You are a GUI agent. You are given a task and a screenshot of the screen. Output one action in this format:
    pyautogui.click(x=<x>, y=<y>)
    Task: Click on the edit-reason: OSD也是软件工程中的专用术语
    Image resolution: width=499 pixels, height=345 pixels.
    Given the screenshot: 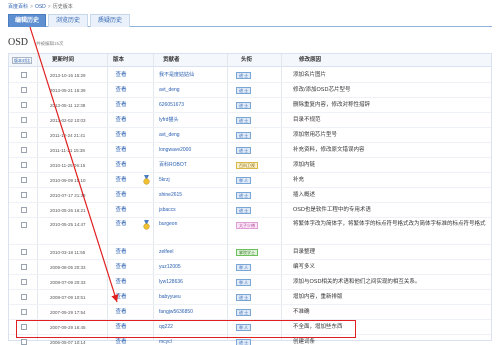 What is the action you would take?
    pyautogui.click(x=332, y=210)
    